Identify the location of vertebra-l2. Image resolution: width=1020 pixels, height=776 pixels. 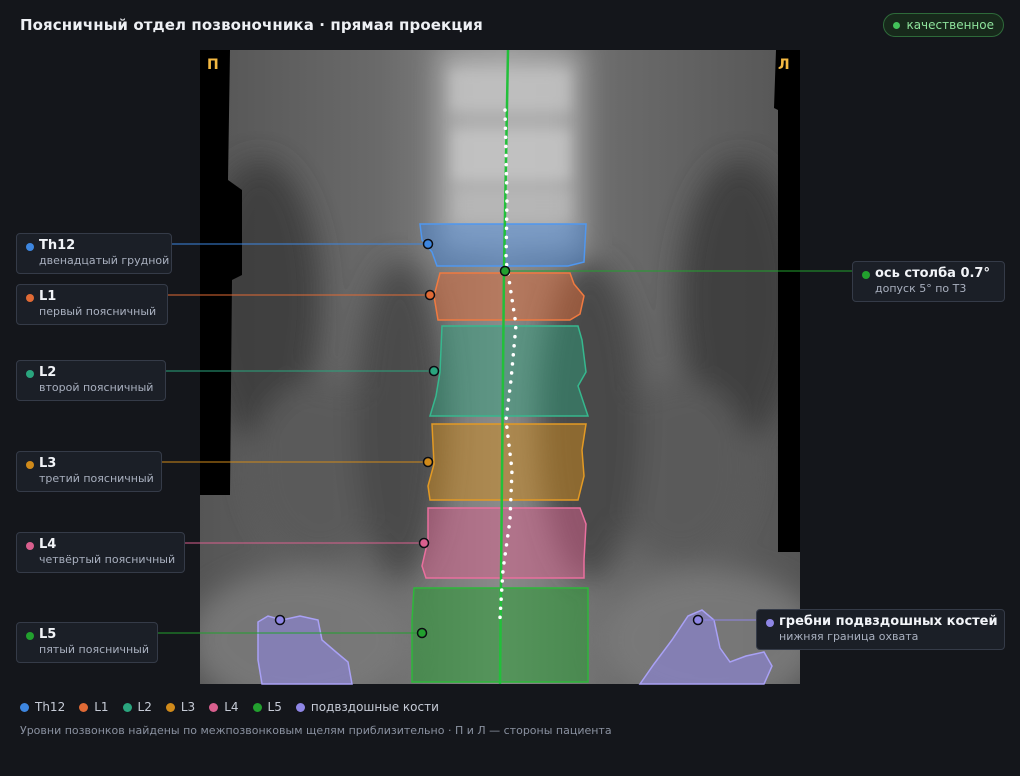
(509, 371).